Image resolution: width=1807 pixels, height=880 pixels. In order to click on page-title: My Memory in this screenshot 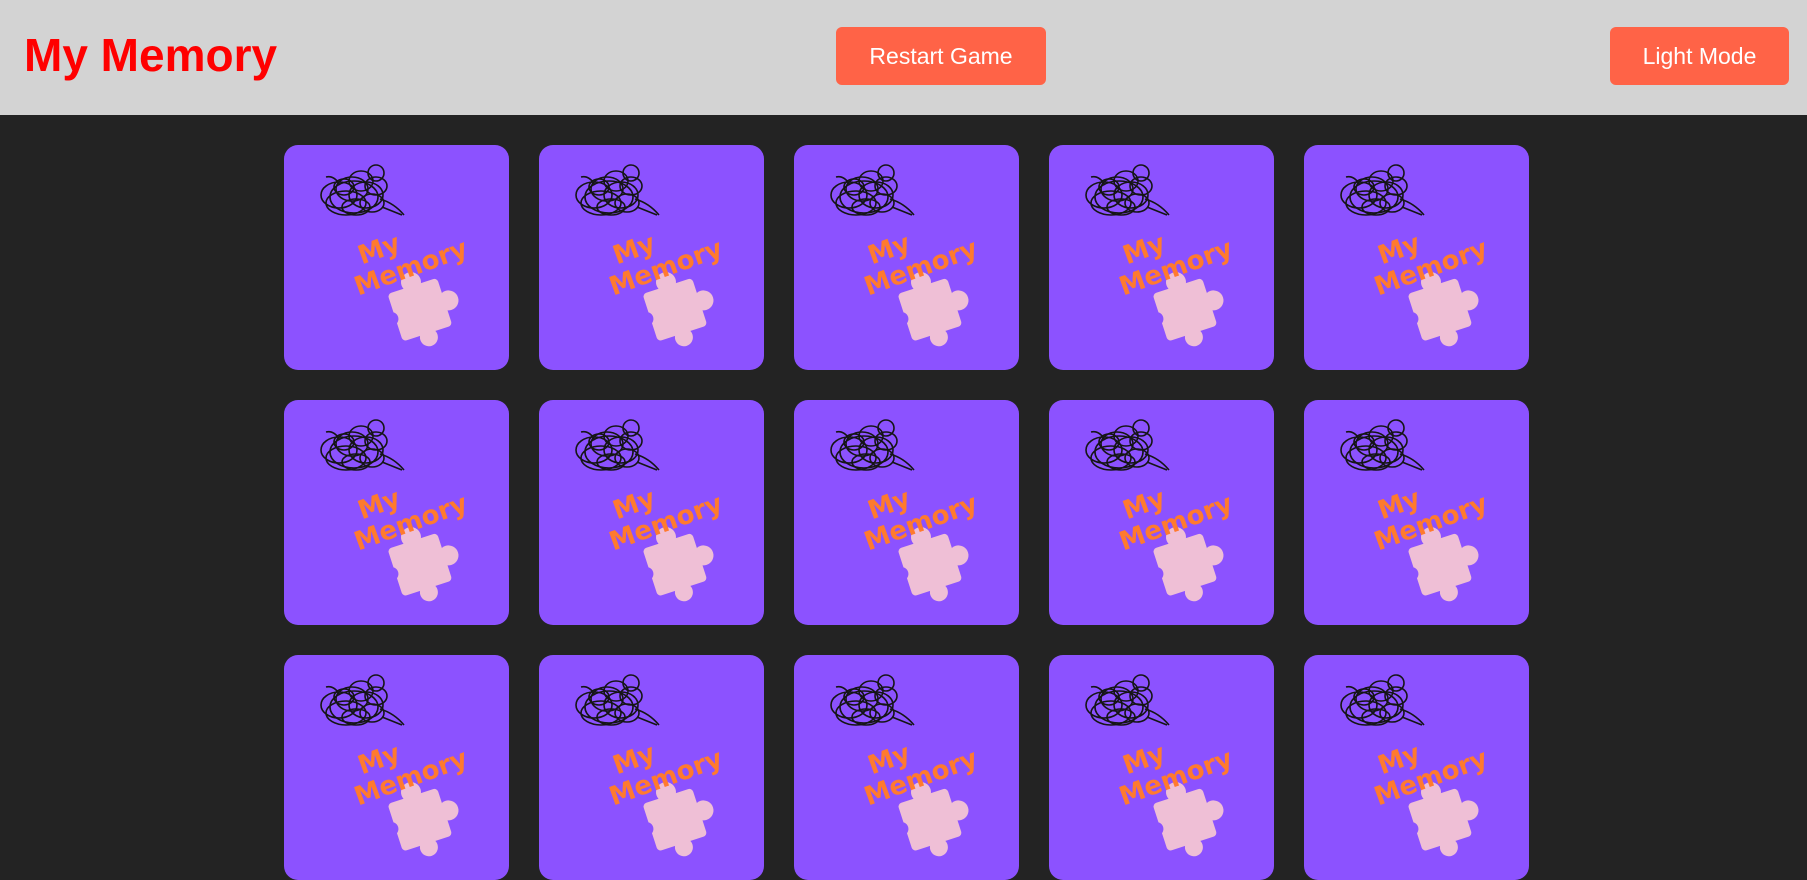, I will do `click(151, 55)`.